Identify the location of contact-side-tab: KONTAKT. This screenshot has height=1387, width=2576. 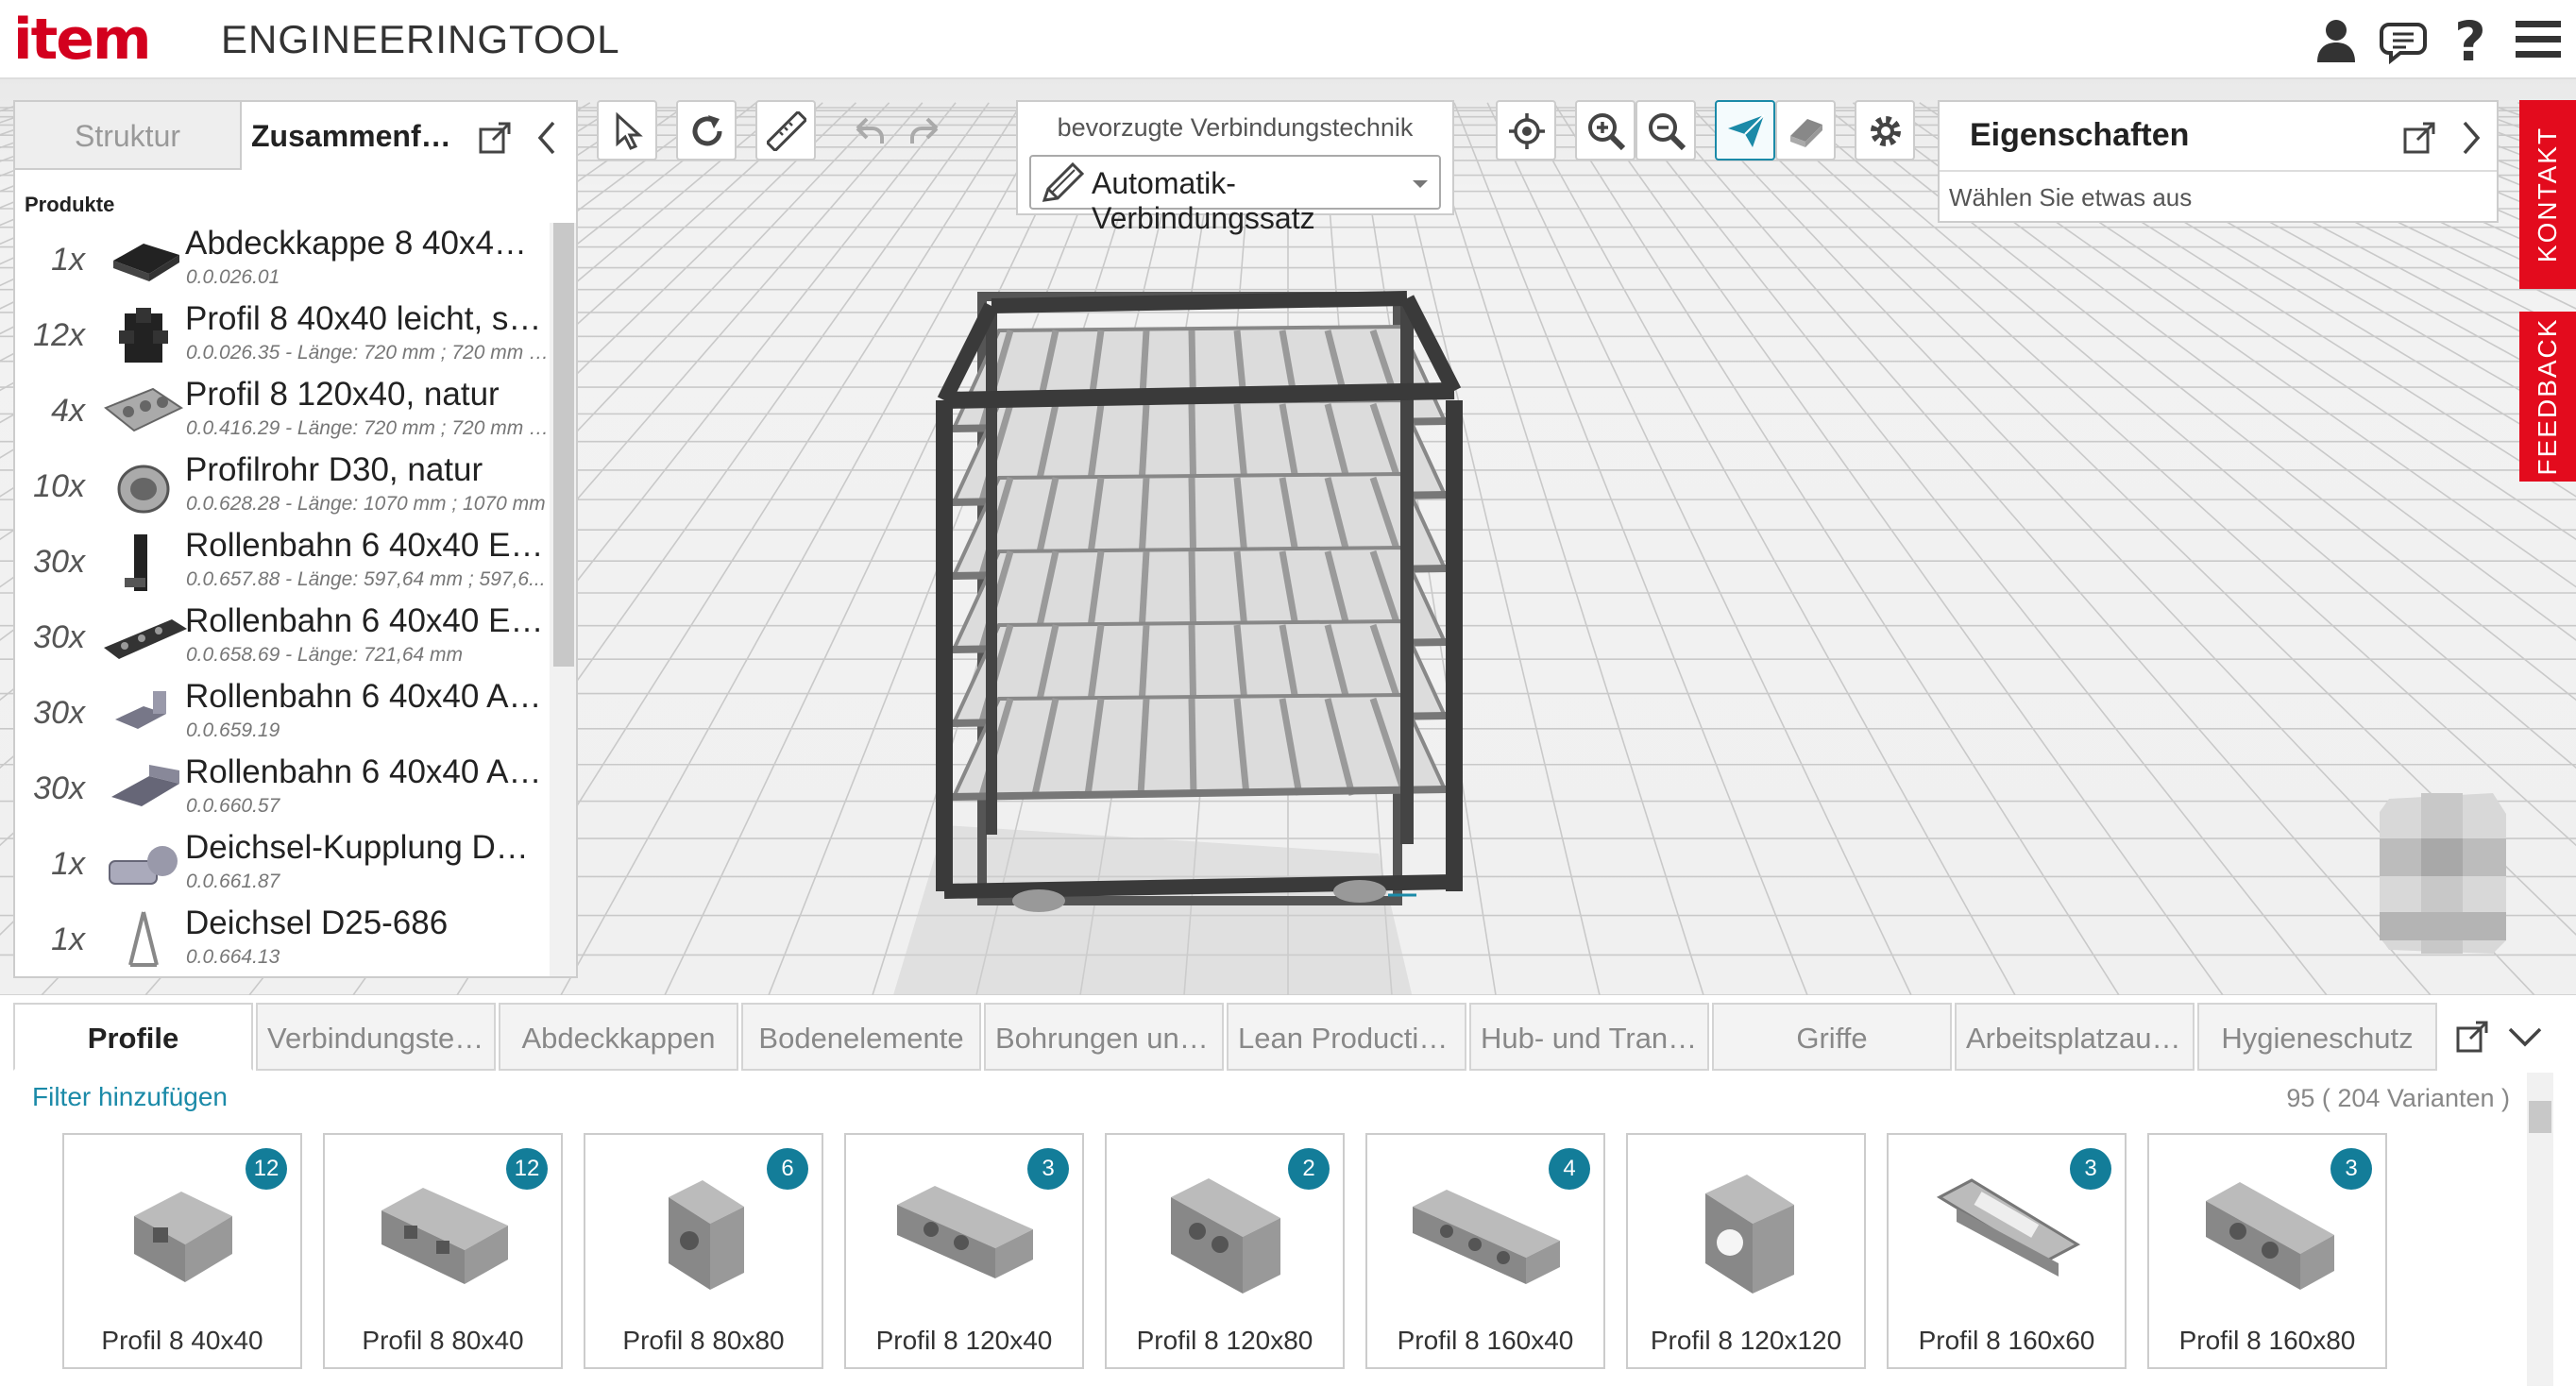
(2547, 194).